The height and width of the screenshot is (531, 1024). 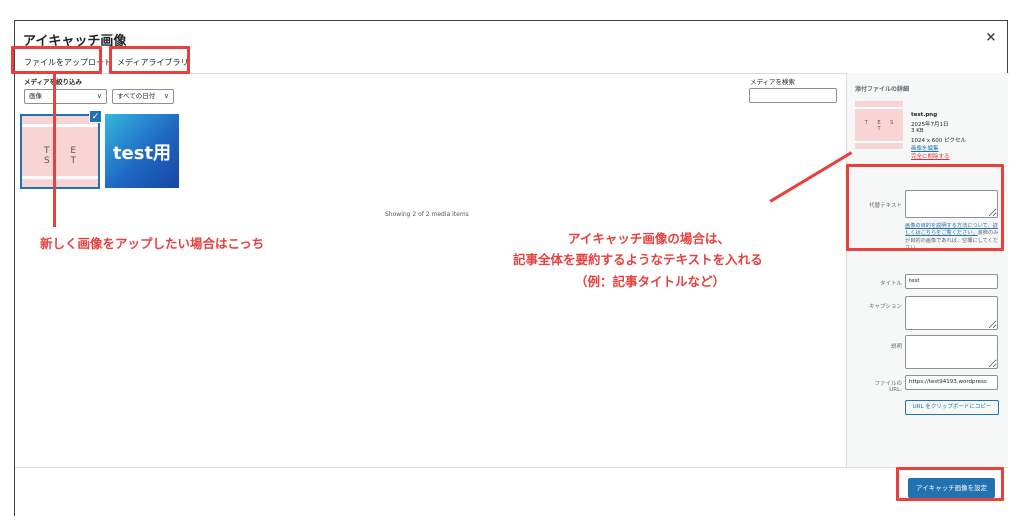 I want to click on date-filter-value: すべての日付, so click(x=136, y=96).